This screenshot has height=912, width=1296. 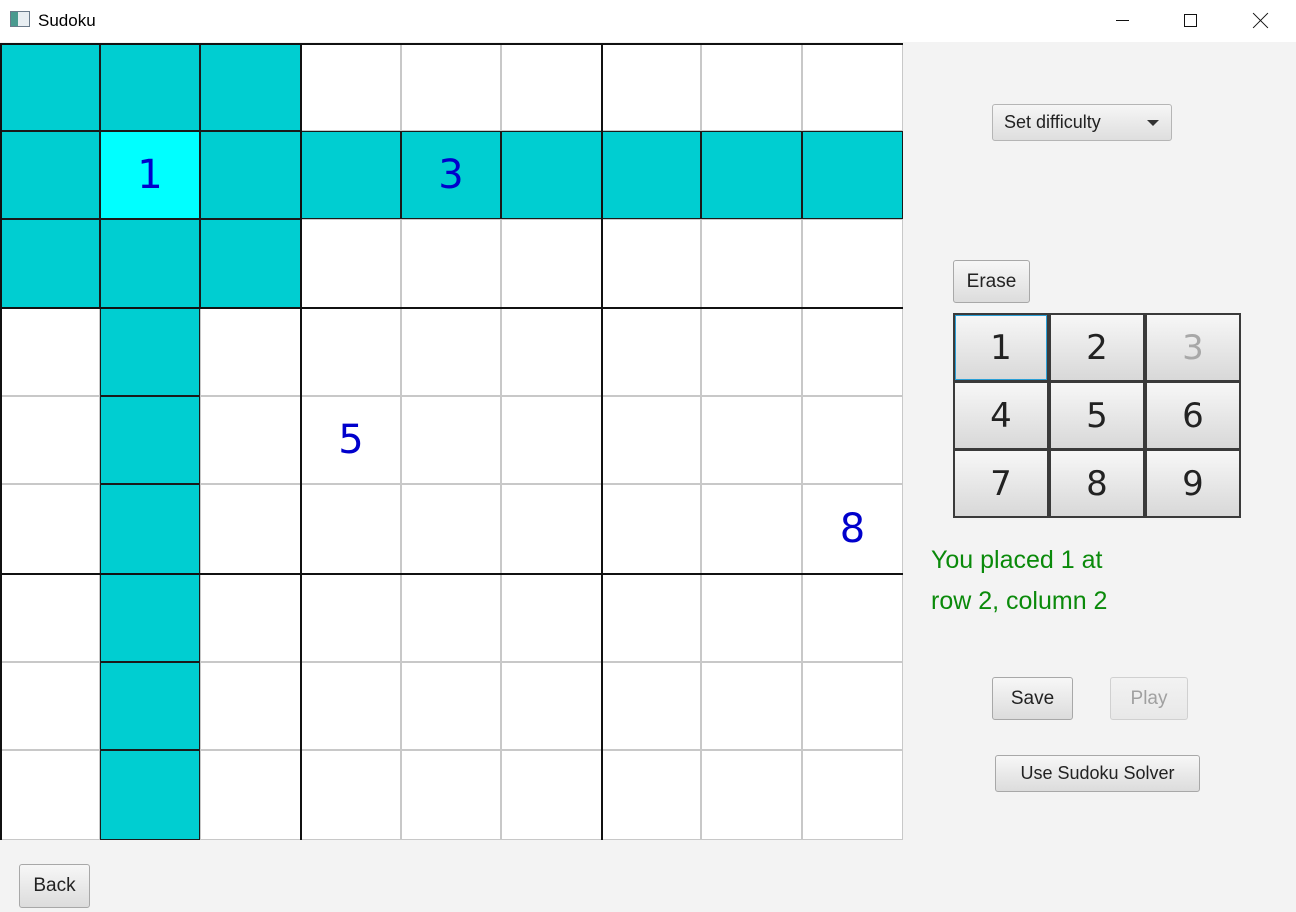 What do you see at coordinates (150, 795) in the screenshot?
I see `cell-r9-c2` at bounding box center [150, 795].